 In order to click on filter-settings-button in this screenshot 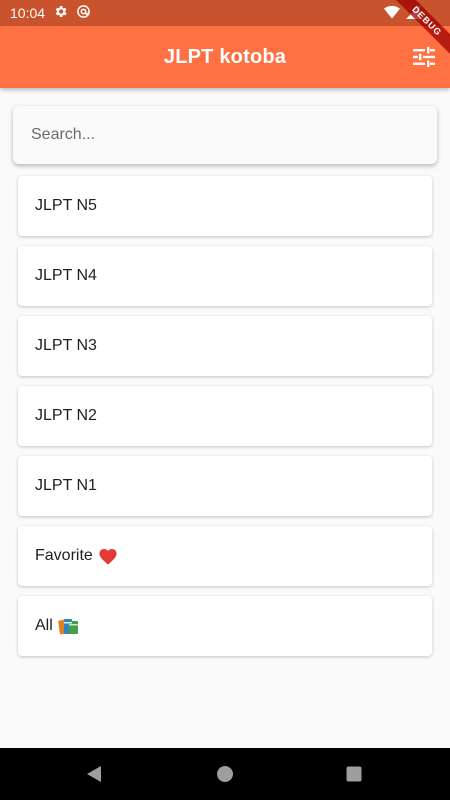, I will do `click(424, 57)`.